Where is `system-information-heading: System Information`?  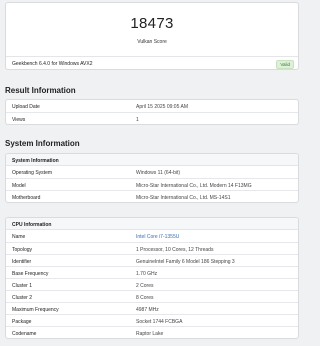 system-information-heading: System Information is located at coordinates (42, 143).